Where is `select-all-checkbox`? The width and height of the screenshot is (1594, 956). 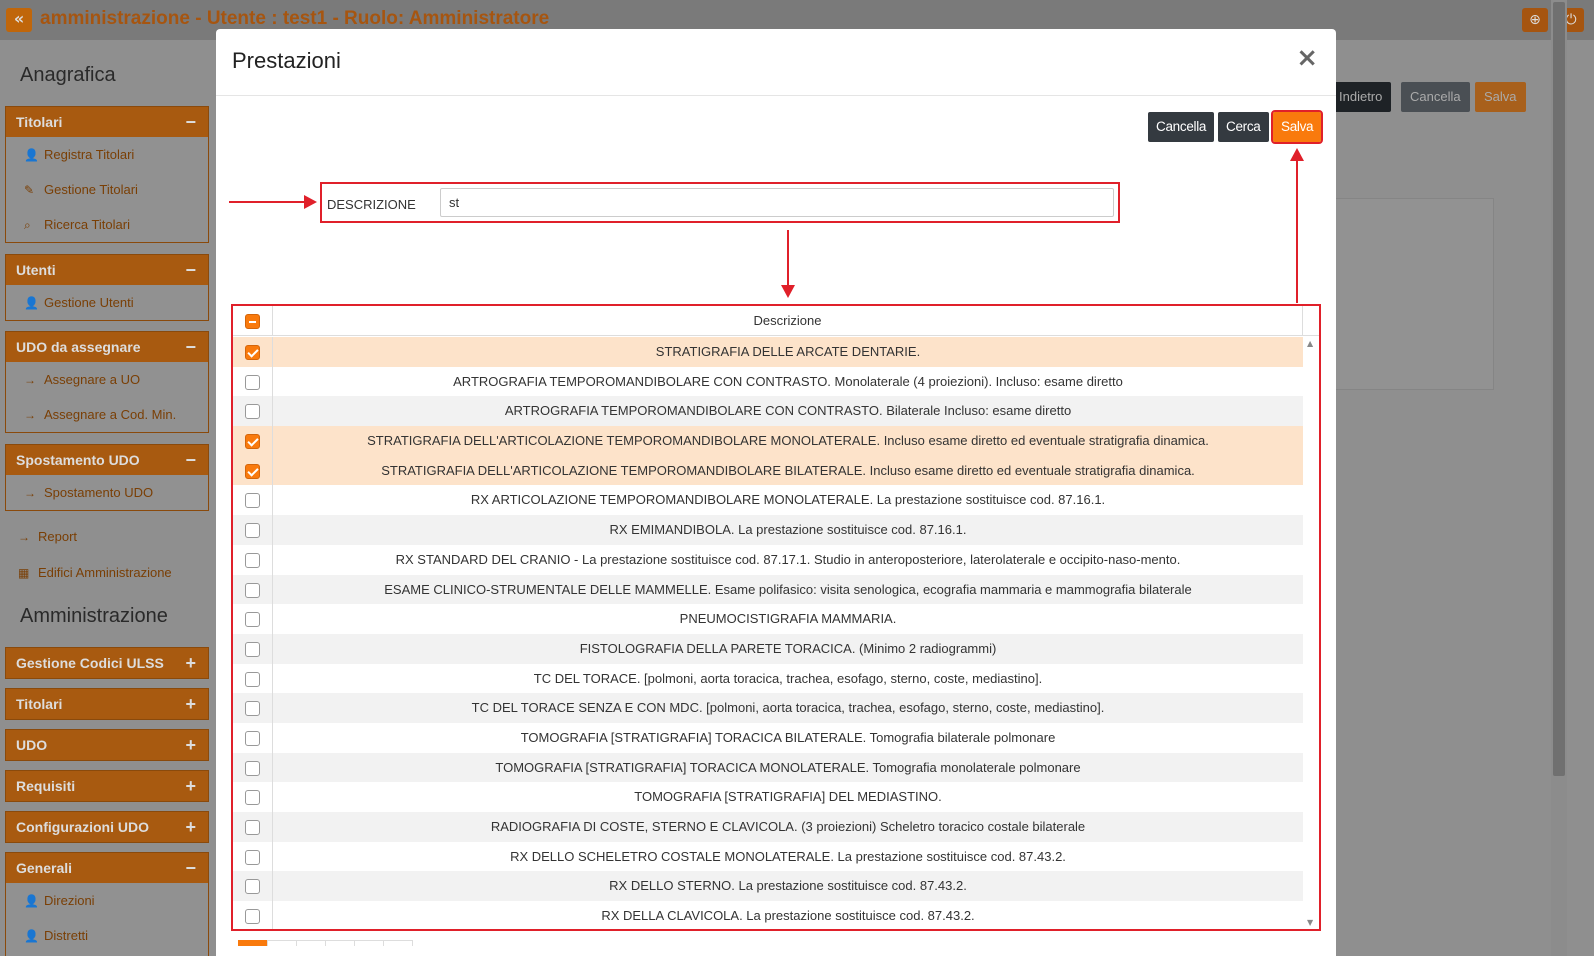 select-all-checkbox is located at coordinates (252, 321).